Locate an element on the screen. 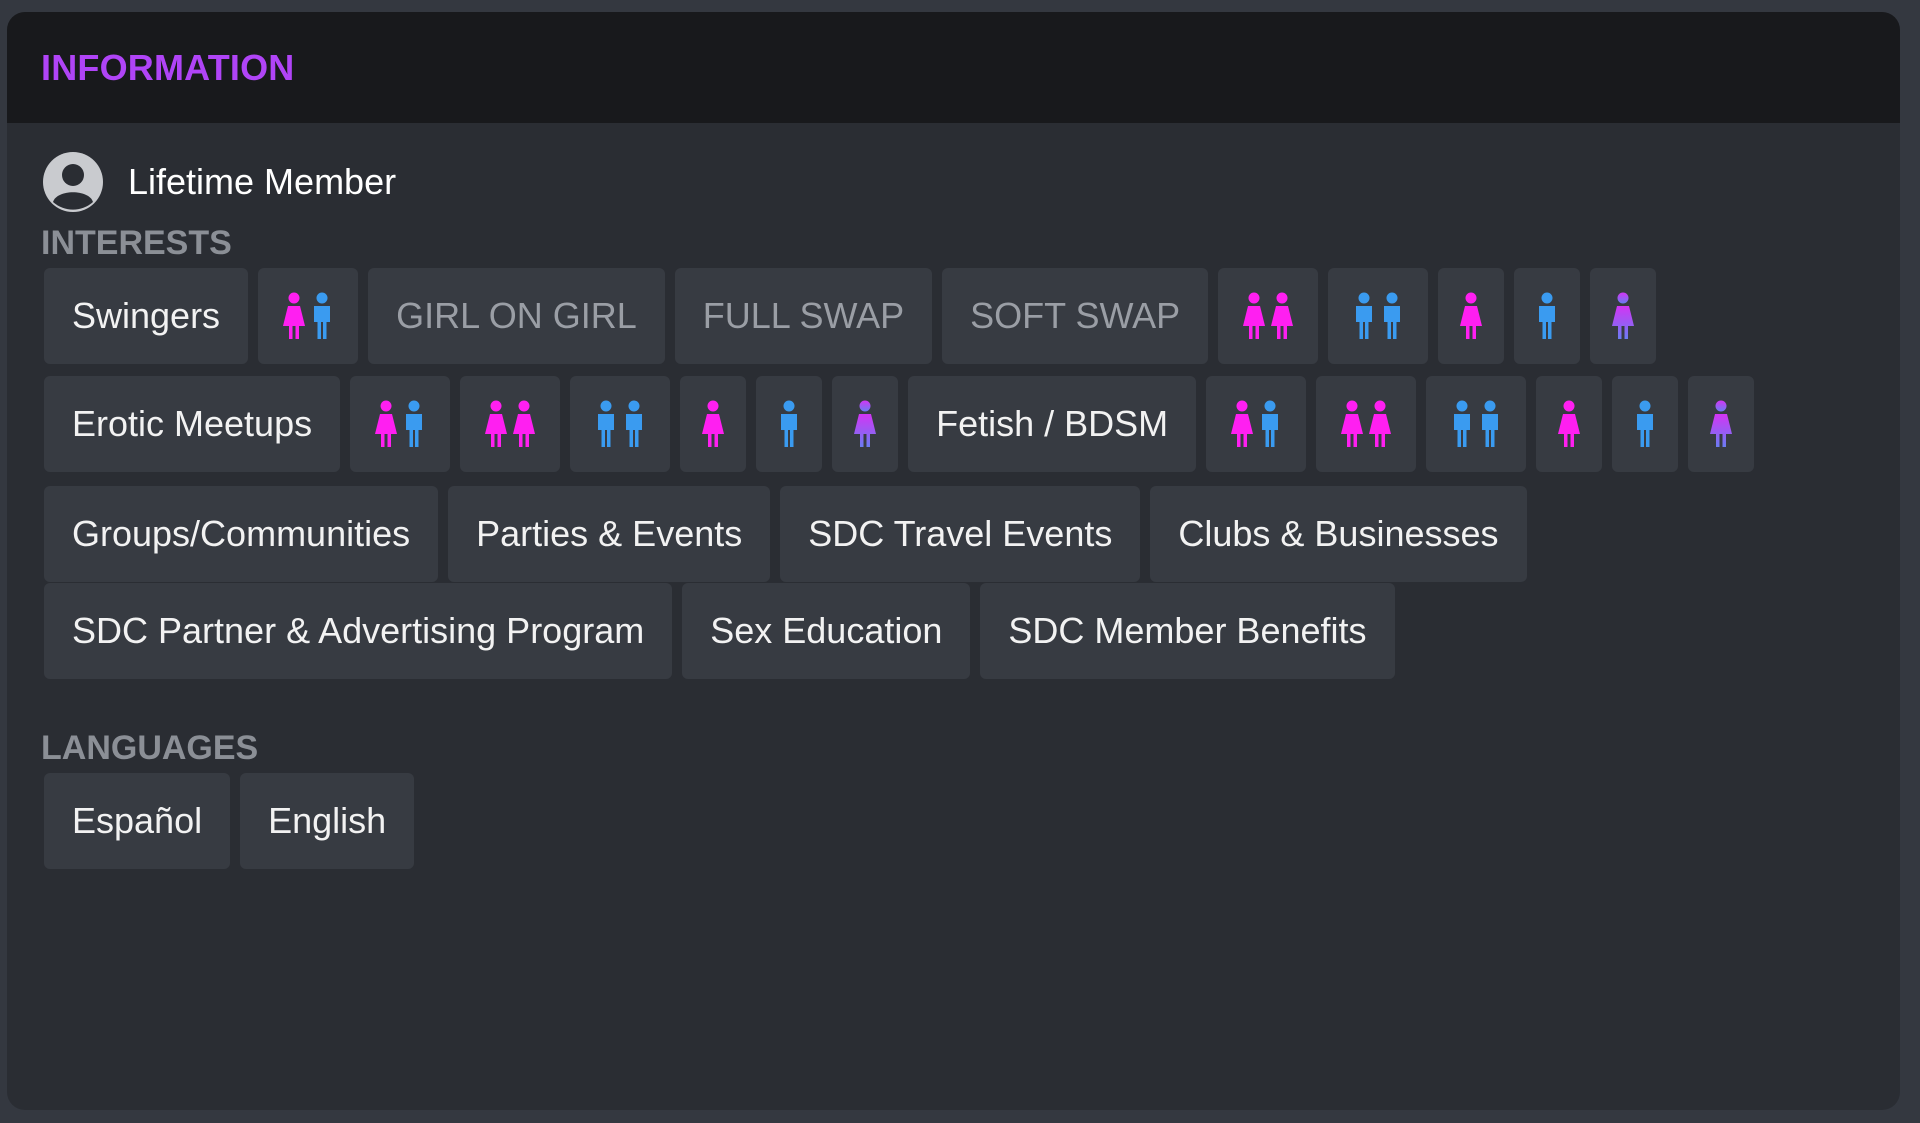 The height and width of the screenshot is (1123, 1920). interest-tag-label: Clubs & Businesses is located at coordinates (1338, 533).